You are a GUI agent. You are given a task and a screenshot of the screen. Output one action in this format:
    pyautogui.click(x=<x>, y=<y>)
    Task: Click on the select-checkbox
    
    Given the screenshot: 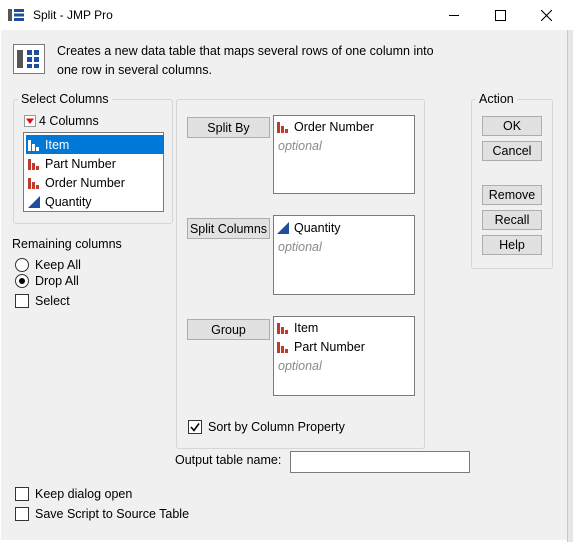 What is the action you would take?
    pyautogui.click(x=22, y=301)
    